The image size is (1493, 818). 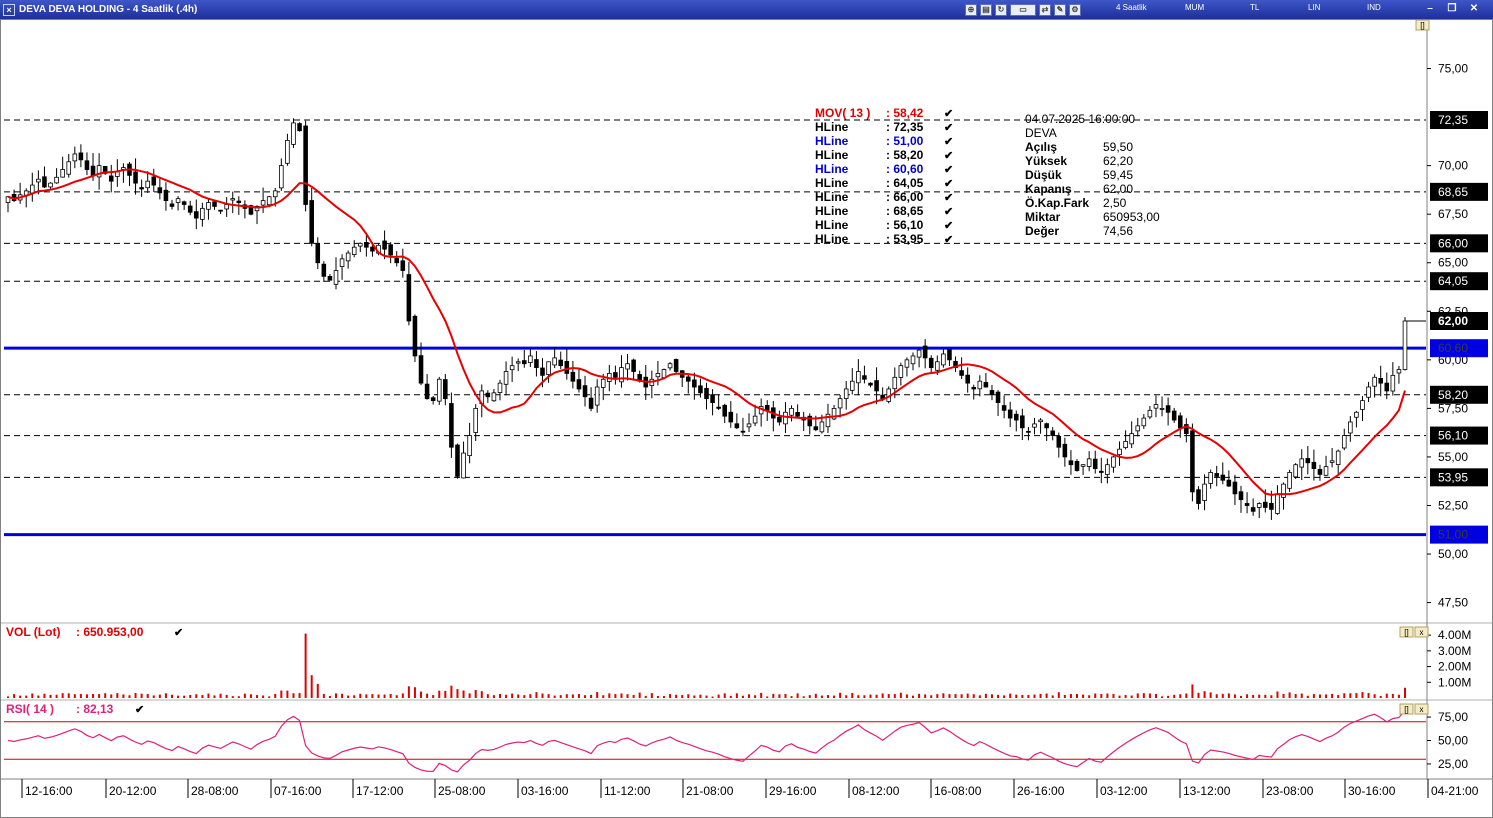 I want to click on x-tick-label: 30-16:00, so click(x=1372, y=791).